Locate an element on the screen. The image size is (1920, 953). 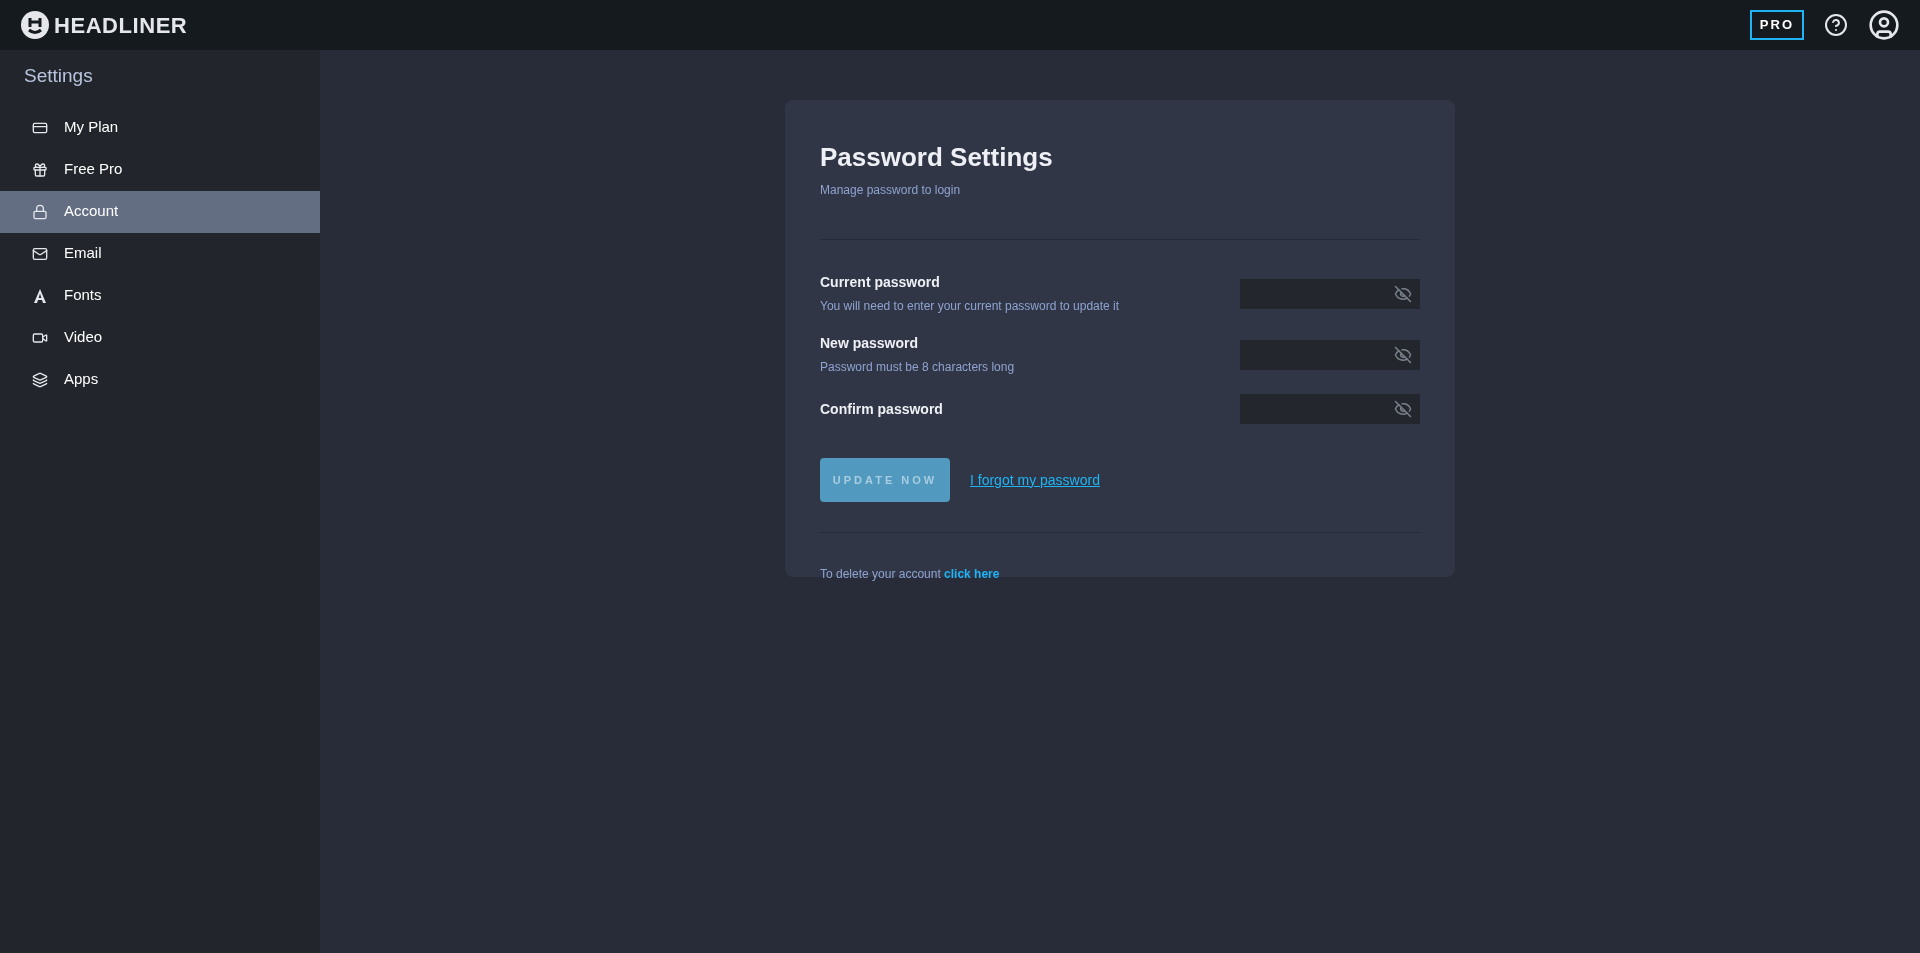
field-hint: You will need to enter your current password to update it is located at coordinates (970, 306).